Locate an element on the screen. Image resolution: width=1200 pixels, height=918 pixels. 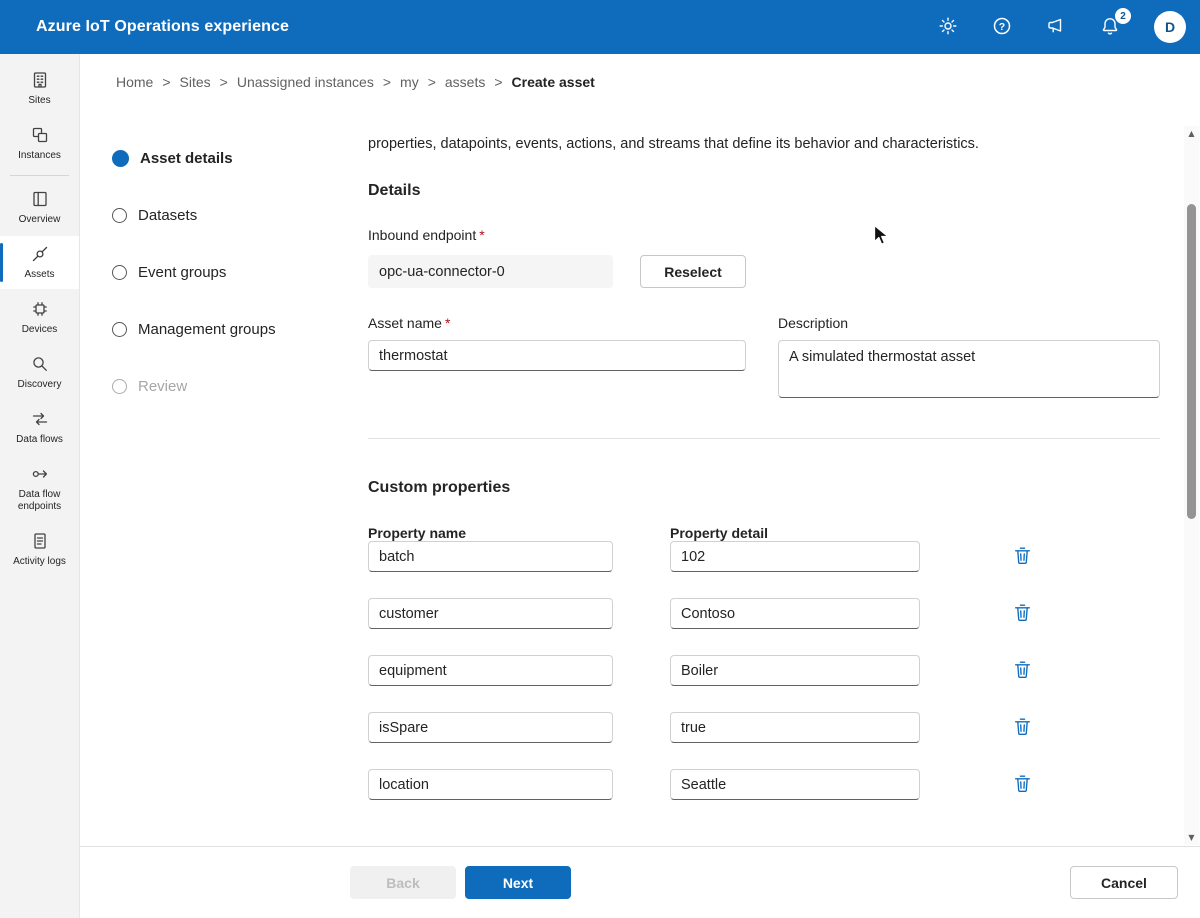
feedback-button is located at coordinates (1056, 27).